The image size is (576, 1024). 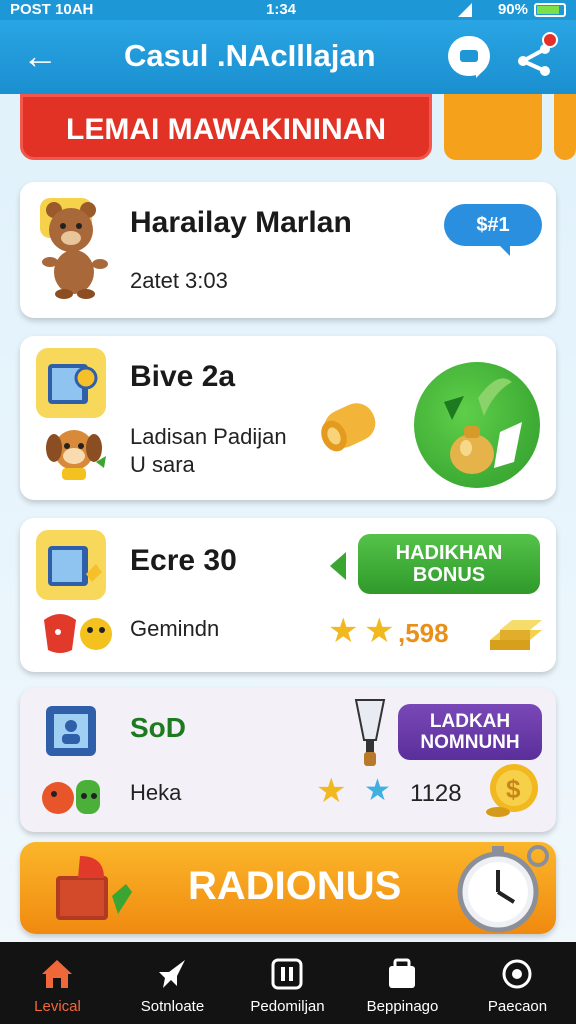 What do you see at coordinates (550, 10) in the screenshot?
I see `battery-icon` at bounding box center [550, 10].